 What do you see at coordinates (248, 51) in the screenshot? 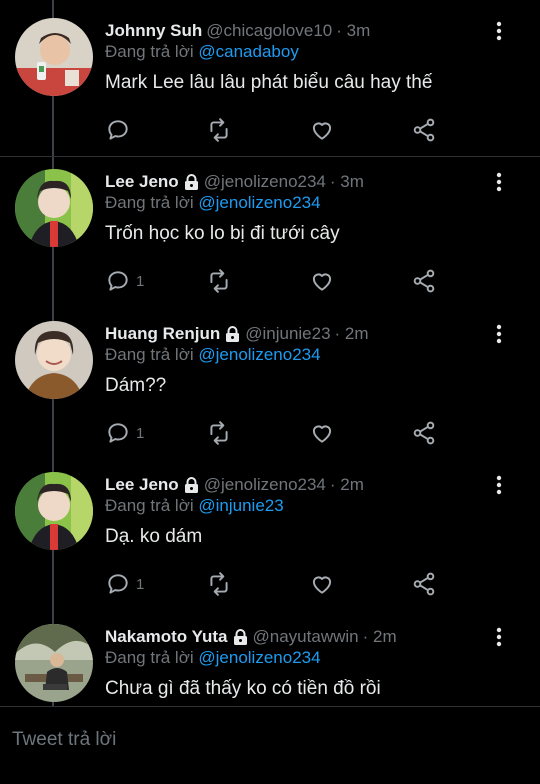
I see `mention-link: @canadaboy` at bounding box center [248, 51].